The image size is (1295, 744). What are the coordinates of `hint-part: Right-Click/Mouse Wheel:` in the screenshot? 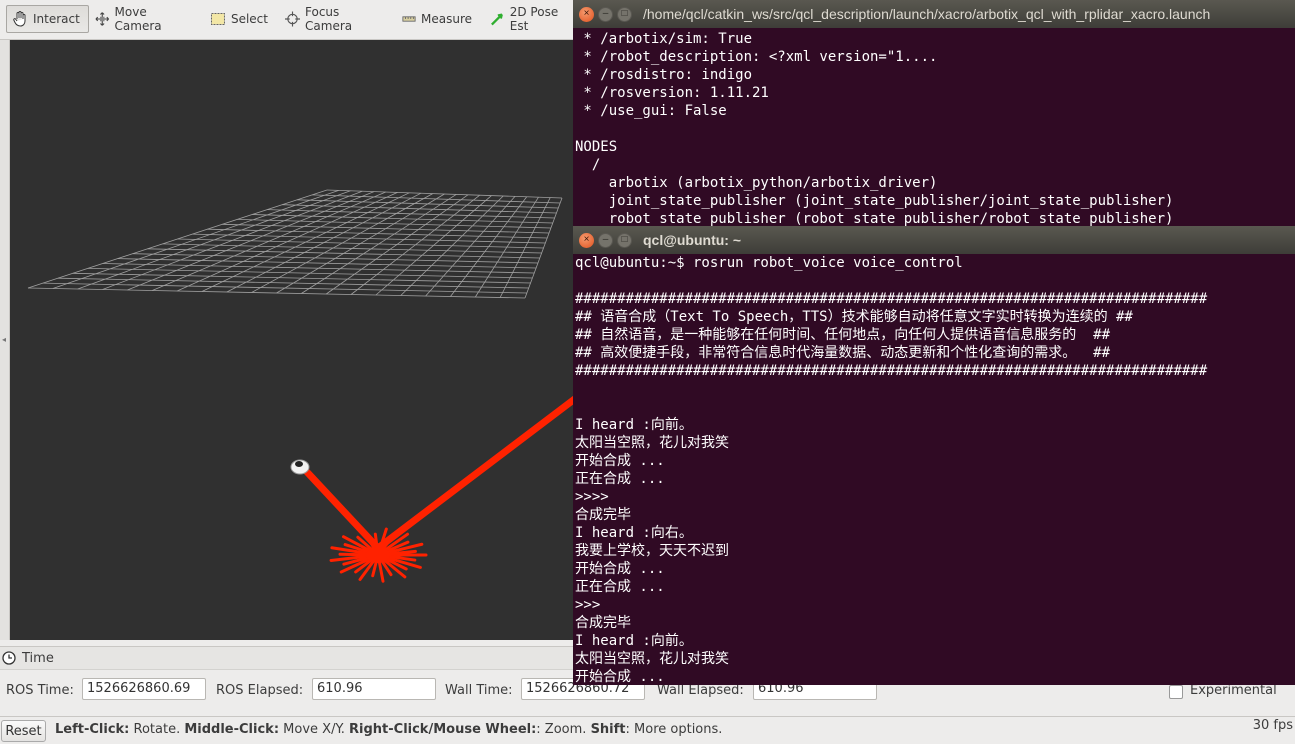 It's located at (443, 729).